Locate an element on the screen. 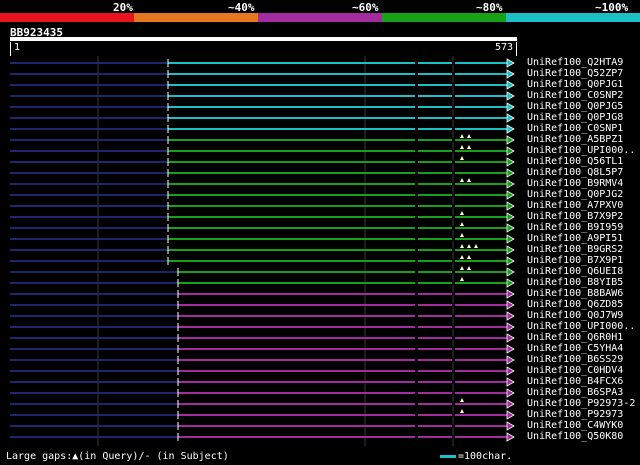 This screenshot has width=640, height=465. hit-id-link: UniRef100_Q0PJG1 is located at coordinates (575, 85).